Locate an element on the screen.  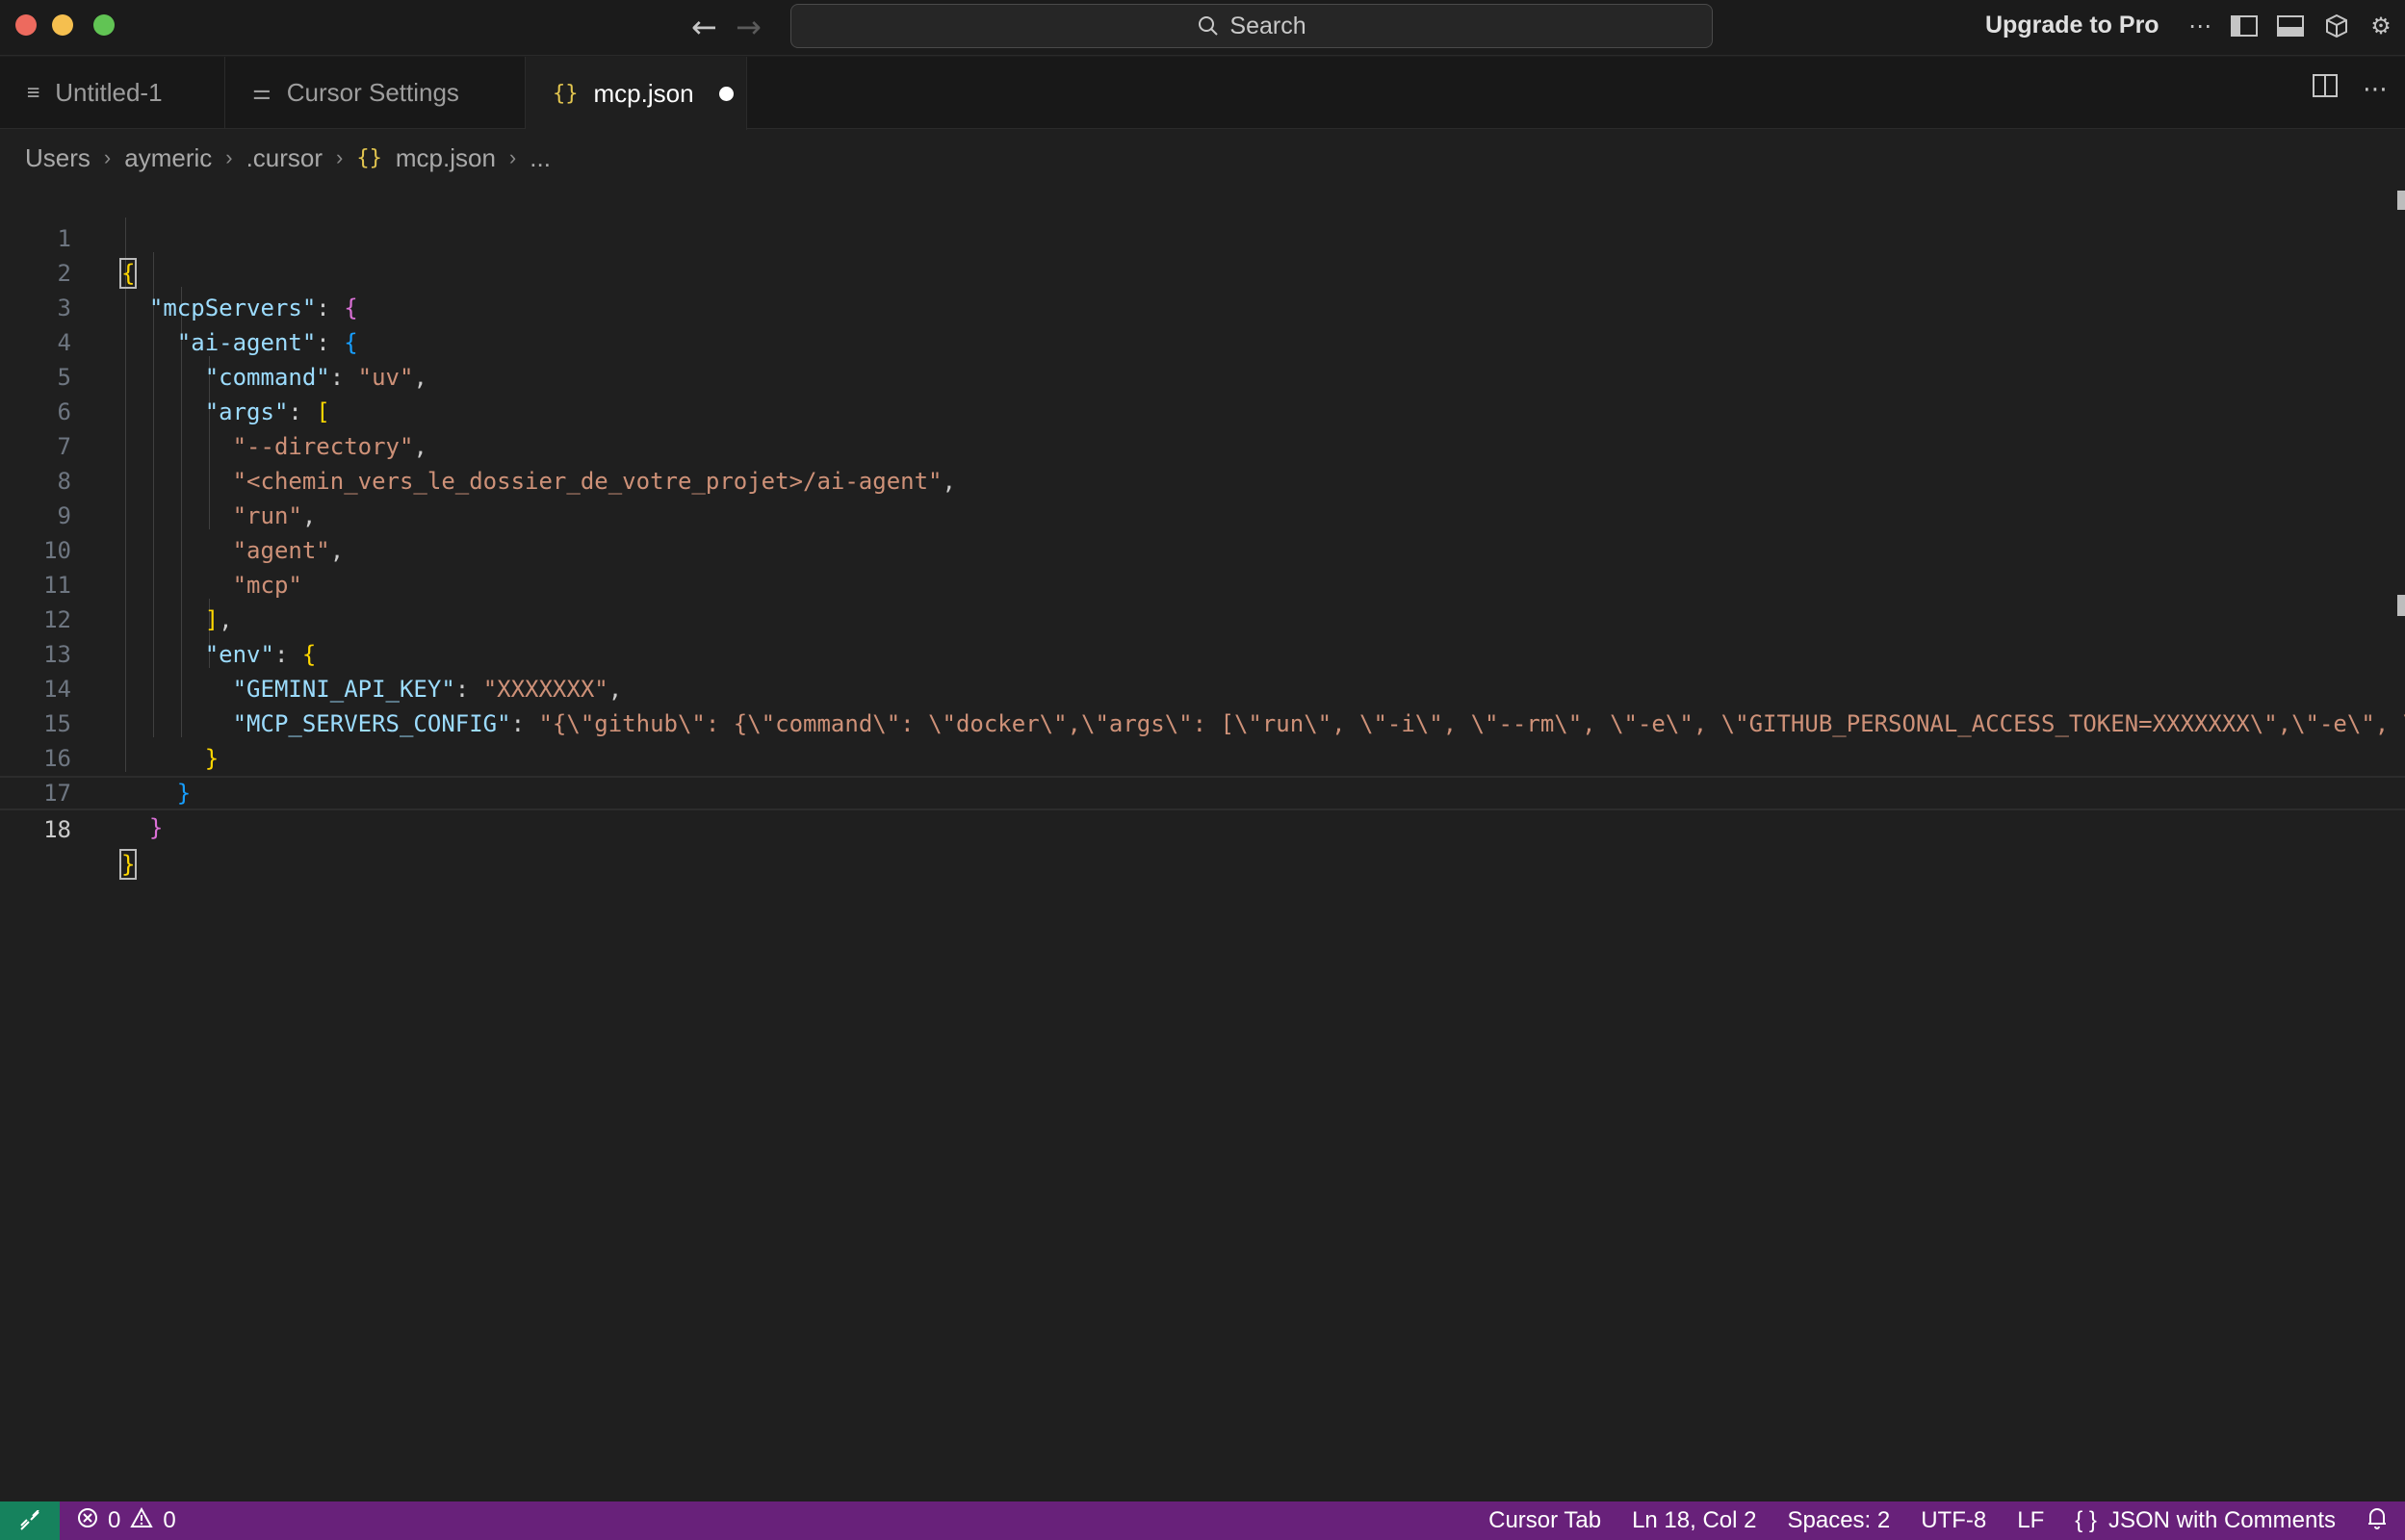
problems-indicator: 0 0 is located at coordinates (126, 1520).